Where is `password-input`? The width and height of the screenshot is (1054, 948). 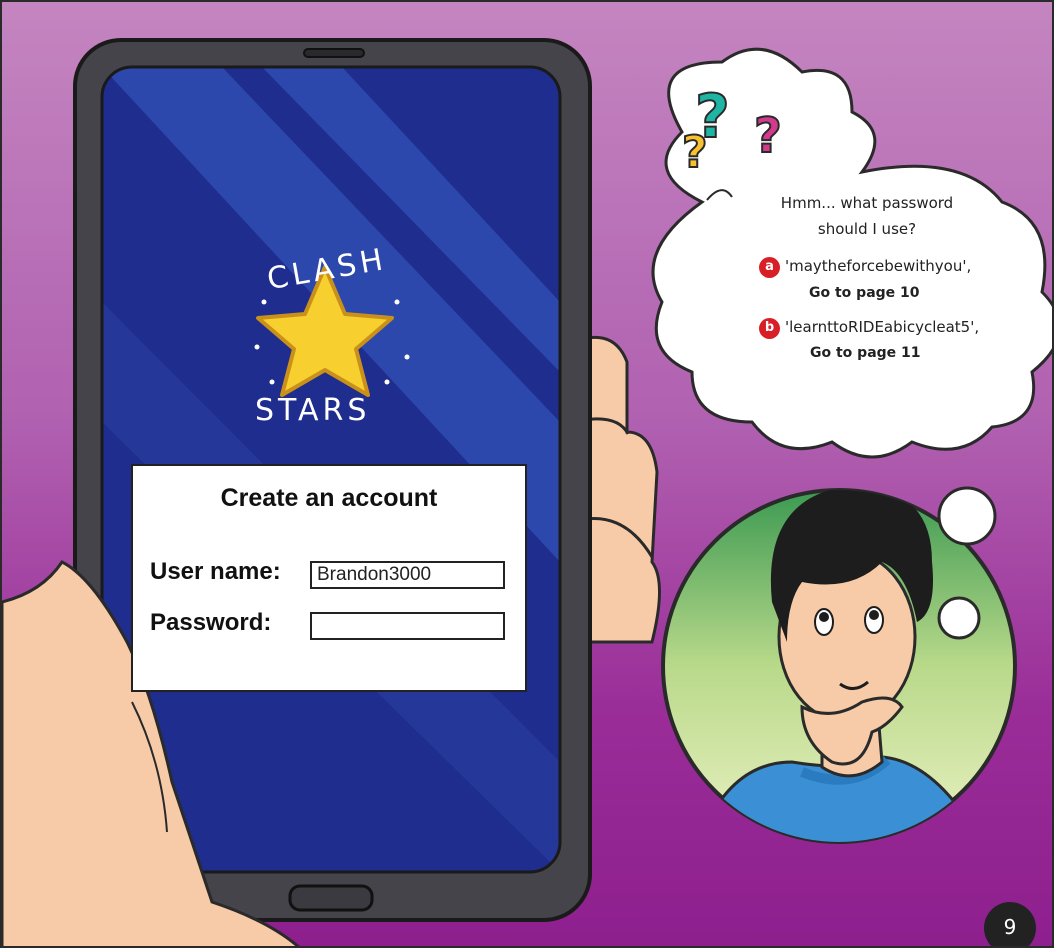
password-input is located at coordinates (407, 626).